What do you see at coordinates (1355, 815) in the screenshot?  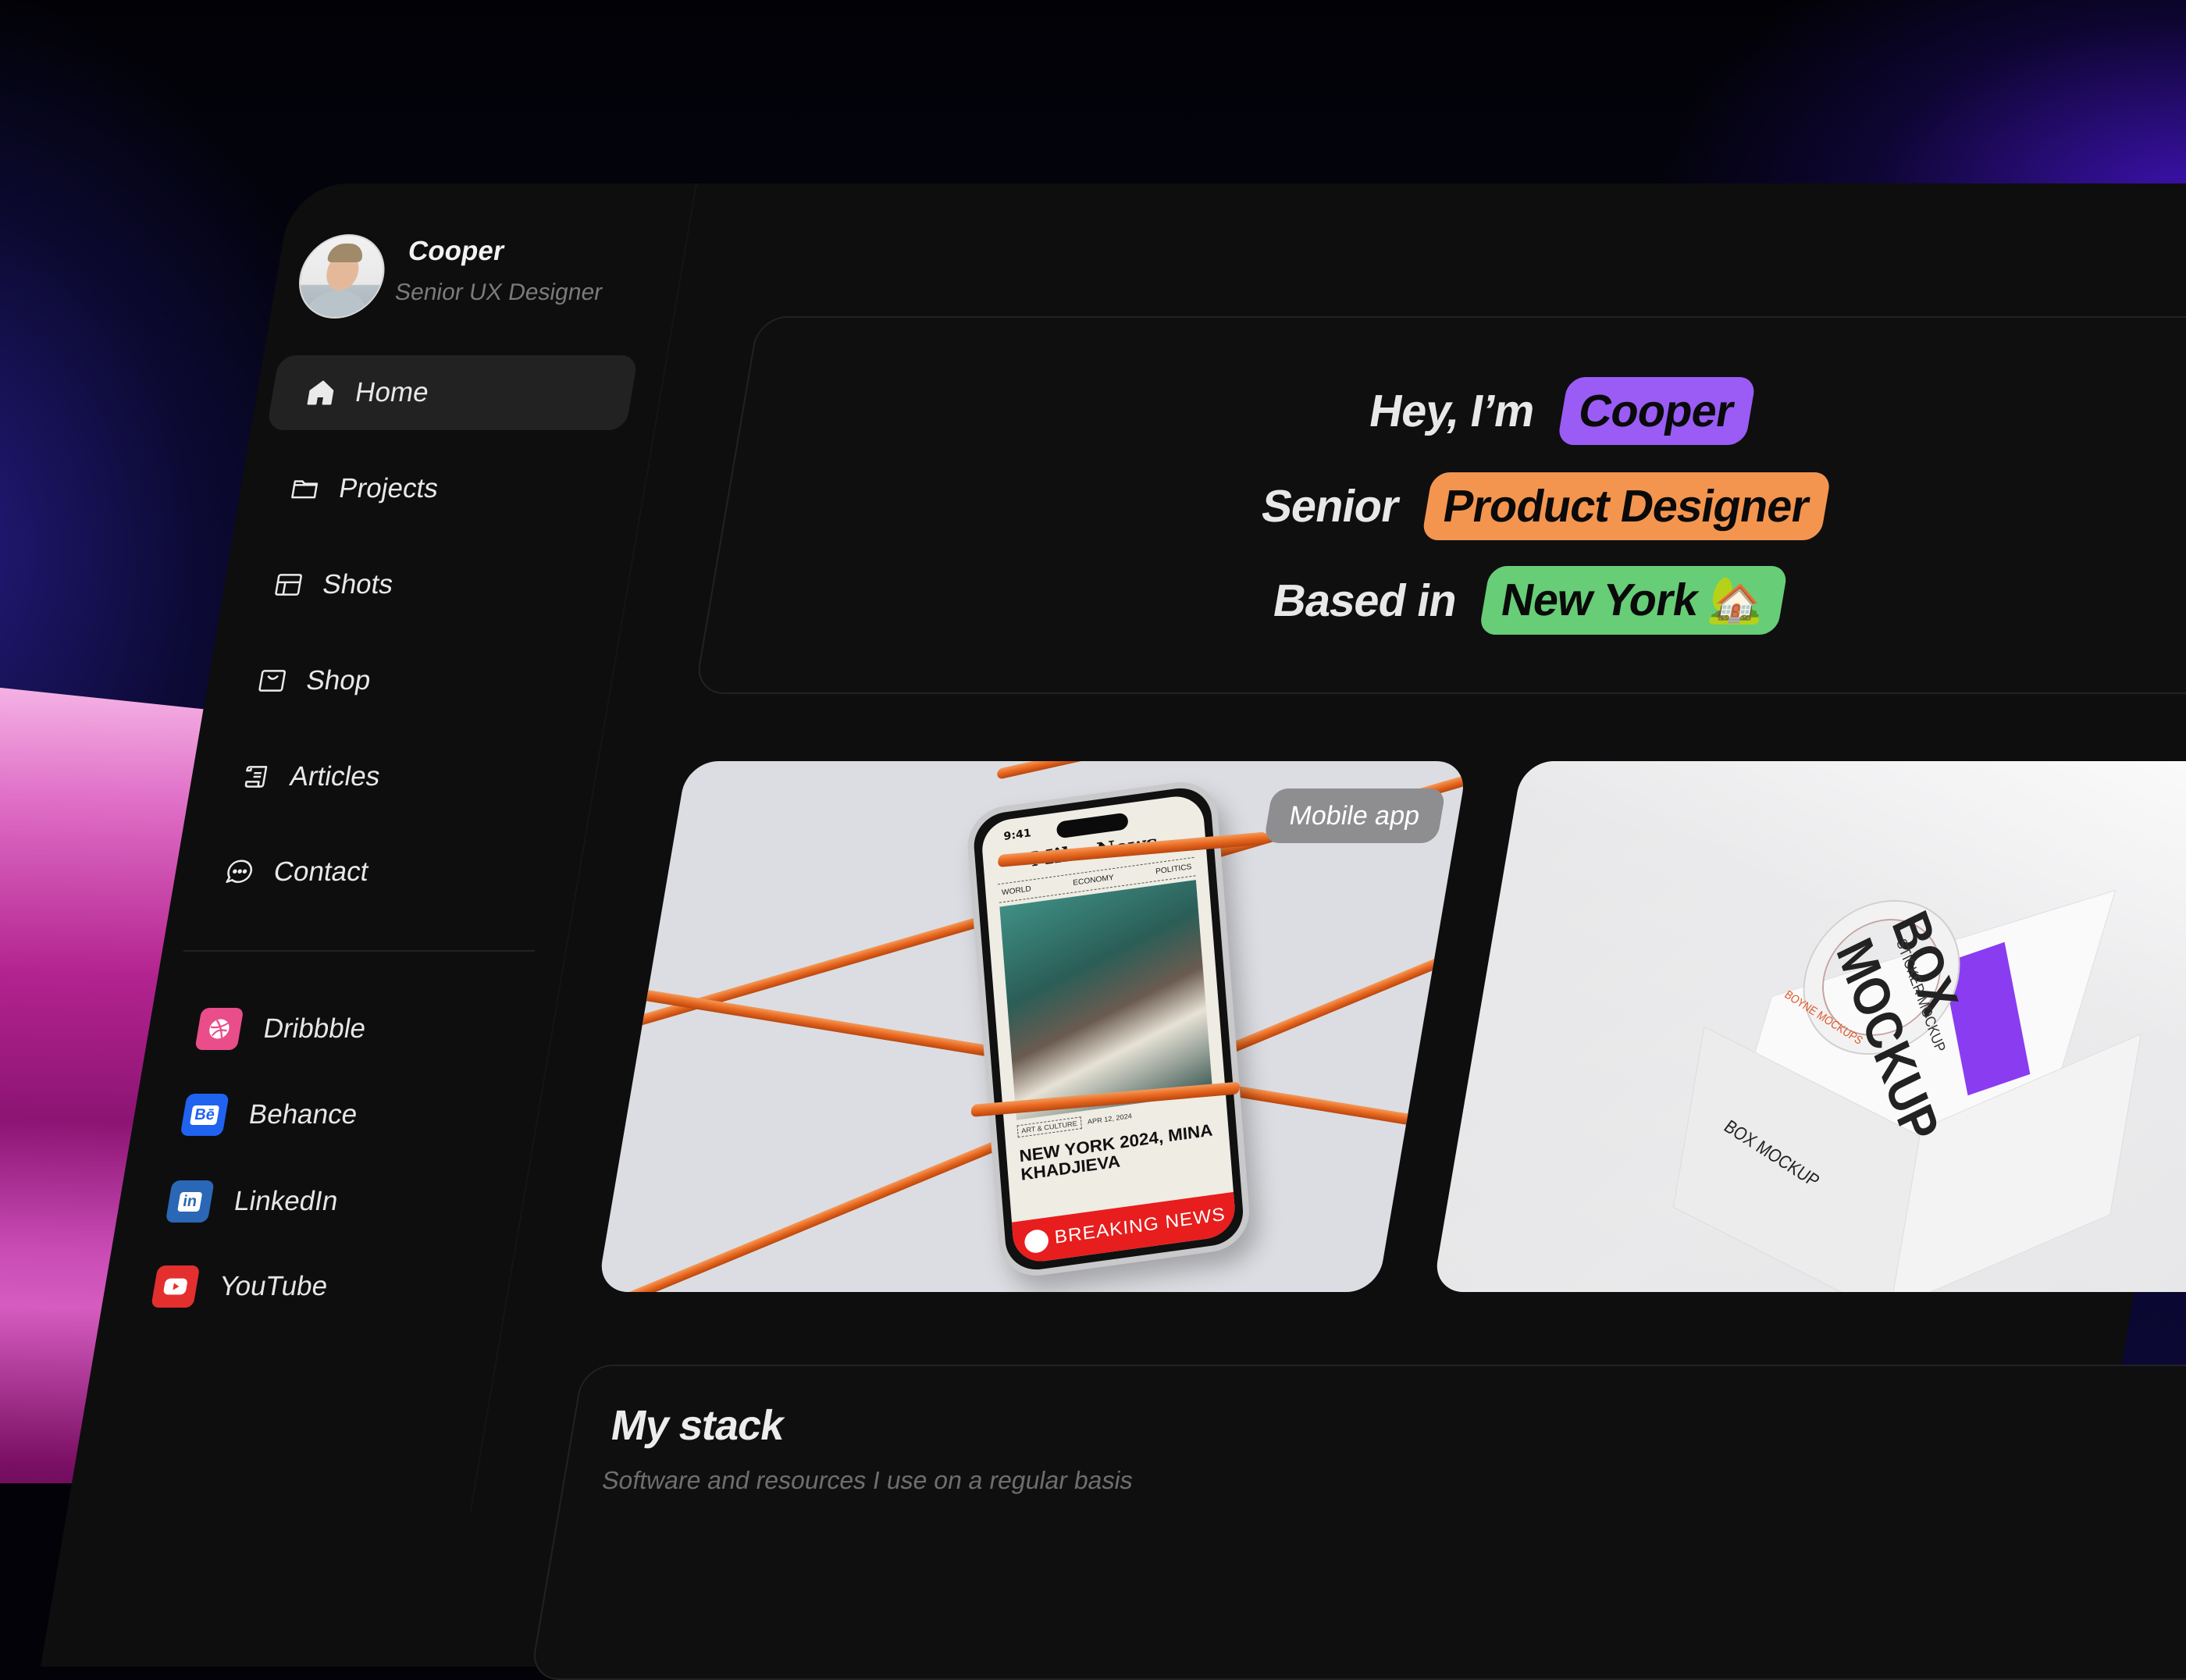 I see `project-tag: Mobile app` at bounding box center [1355, 815].